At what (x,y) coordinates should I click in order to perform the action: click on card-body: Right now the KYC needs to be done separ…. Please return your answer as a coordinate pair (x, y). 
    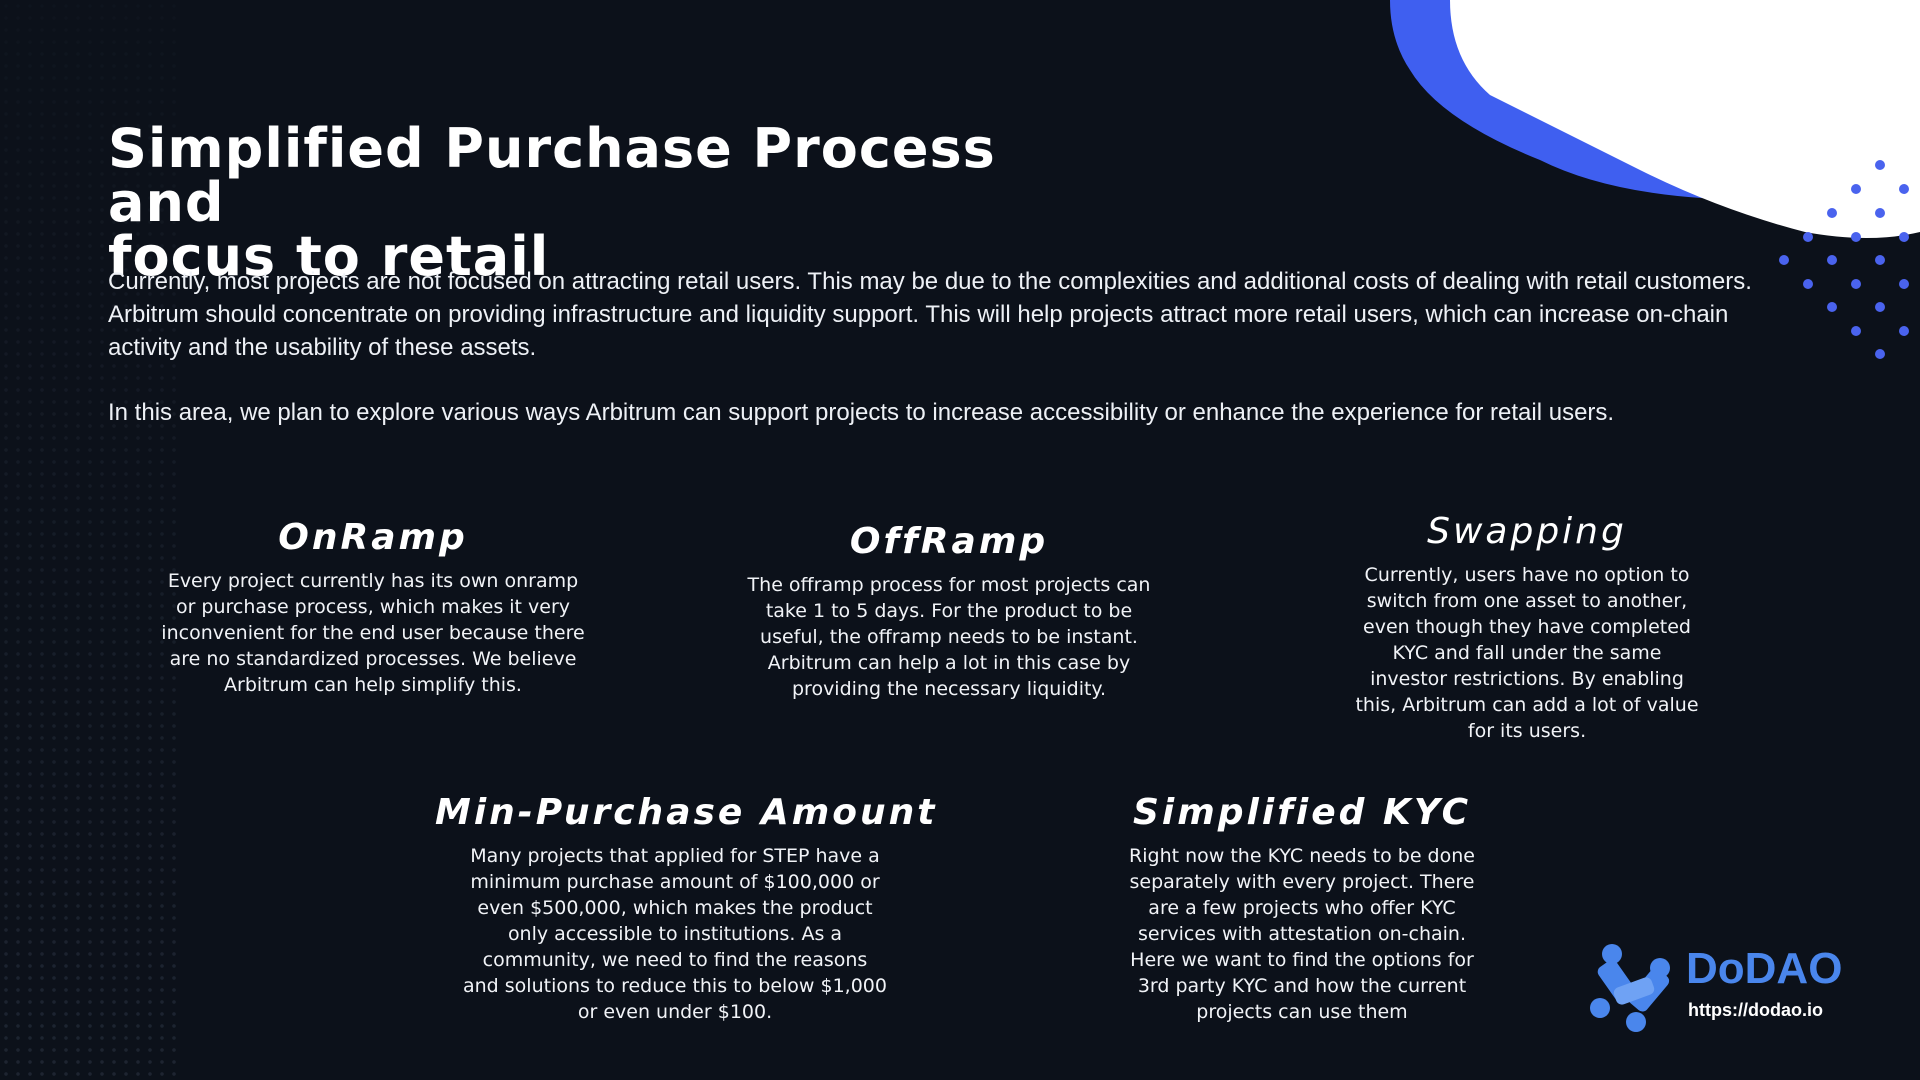
    Looking at the image, I should click on (1302, 934).